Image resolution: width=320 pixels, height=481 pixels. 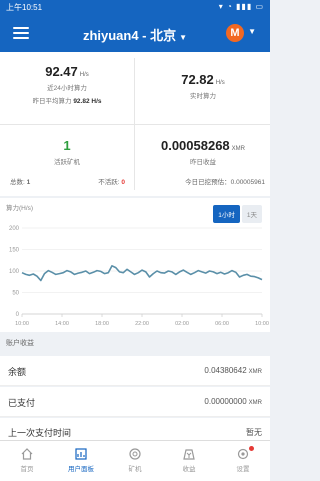 What do you see at coordinates (135, 7) in the screenshot?
I see `status-bar: 上午10:51 ▾ ◔ ▮▮▮ ▭` at bounding box center [135, 7].